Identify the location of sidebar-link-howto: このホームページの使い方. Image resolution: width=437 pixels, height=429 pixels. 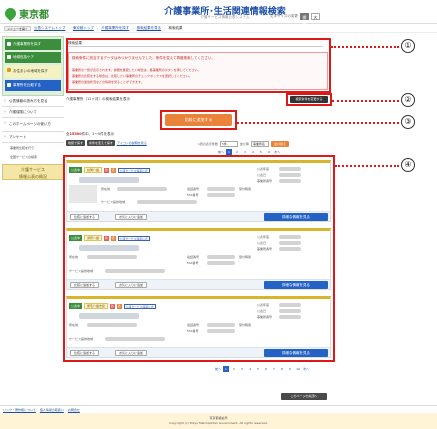
(33, 125).